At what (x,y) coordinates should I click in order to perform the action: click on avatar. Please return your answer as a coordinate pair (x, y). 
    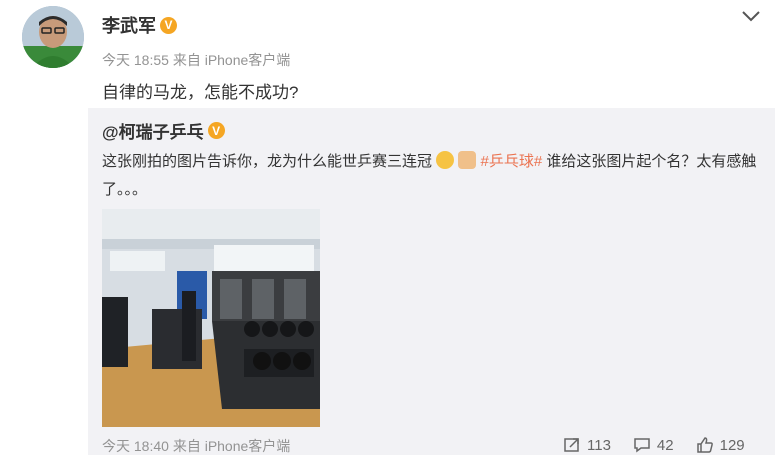
    Looking at the image, I should click on (53, 37).